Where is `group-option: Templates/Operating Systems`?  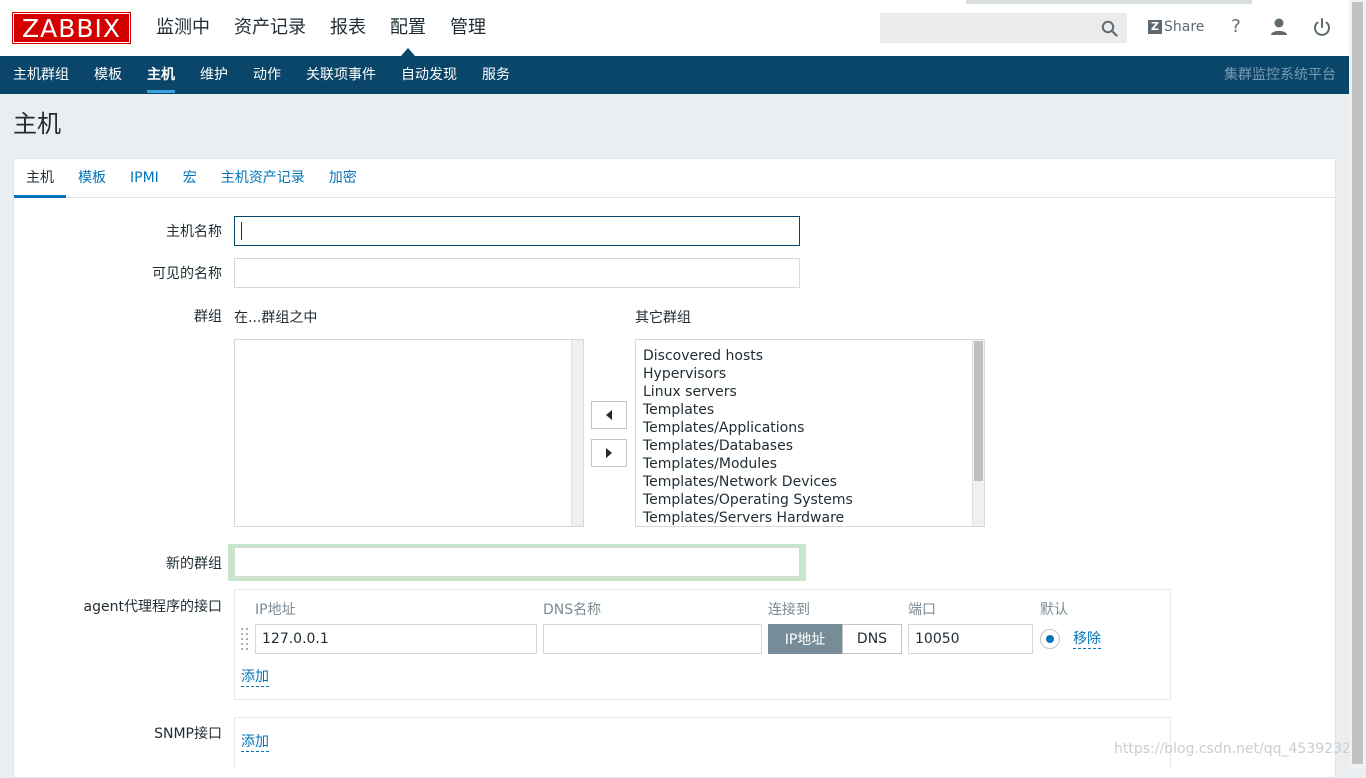
group-option: Templates/Operating Systems is located at coordinates (744, 500).